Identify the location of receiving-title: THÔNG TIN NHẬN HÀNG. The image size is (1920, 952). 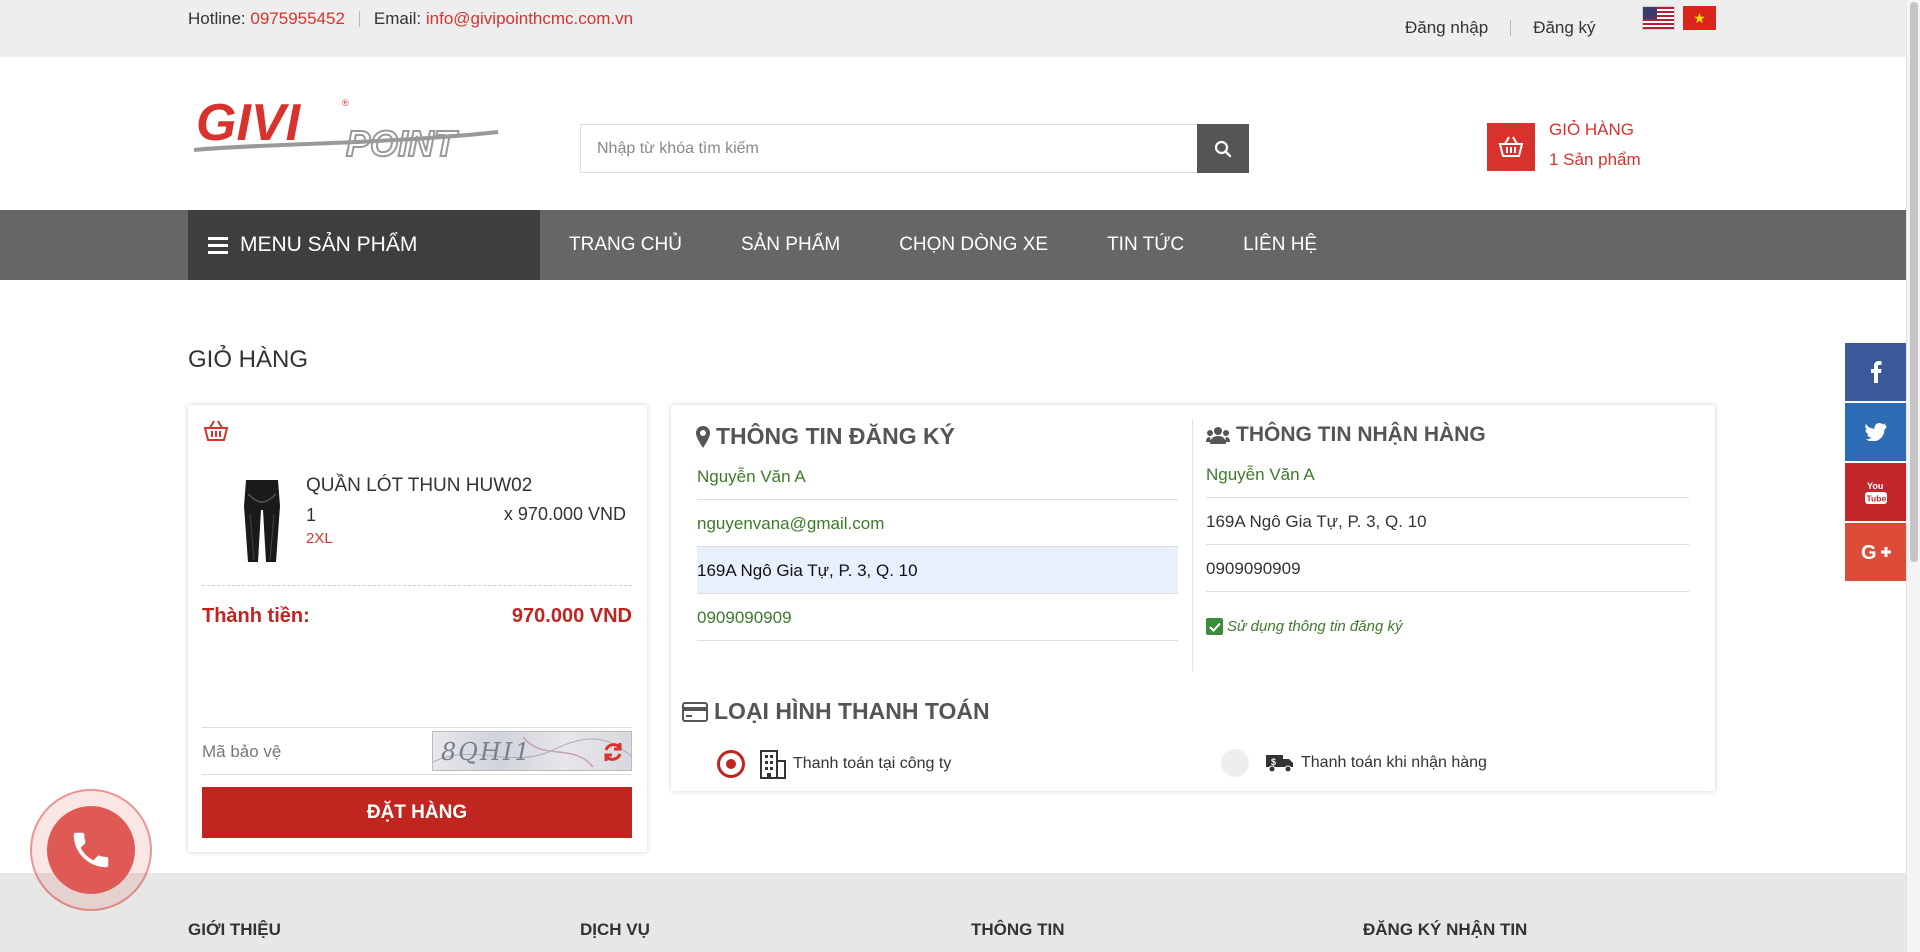
(1361, 434).